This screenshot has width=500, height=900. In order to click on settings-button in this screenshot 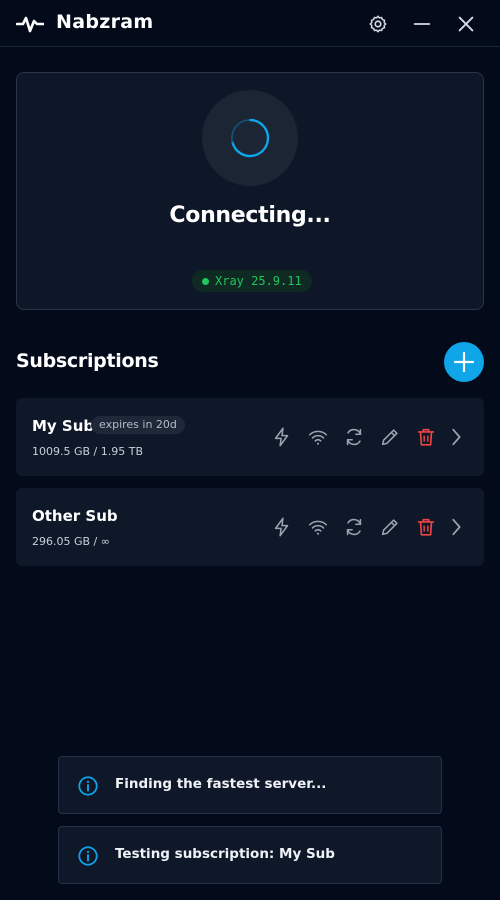, I will do `click(378, 24)`.